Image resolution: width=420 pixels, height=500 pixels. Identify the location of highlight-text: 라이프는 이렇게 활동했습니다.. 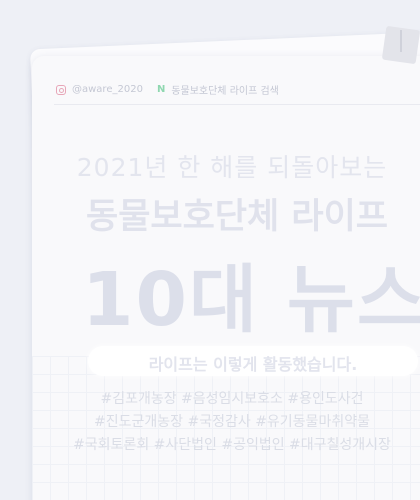
(253, 364).